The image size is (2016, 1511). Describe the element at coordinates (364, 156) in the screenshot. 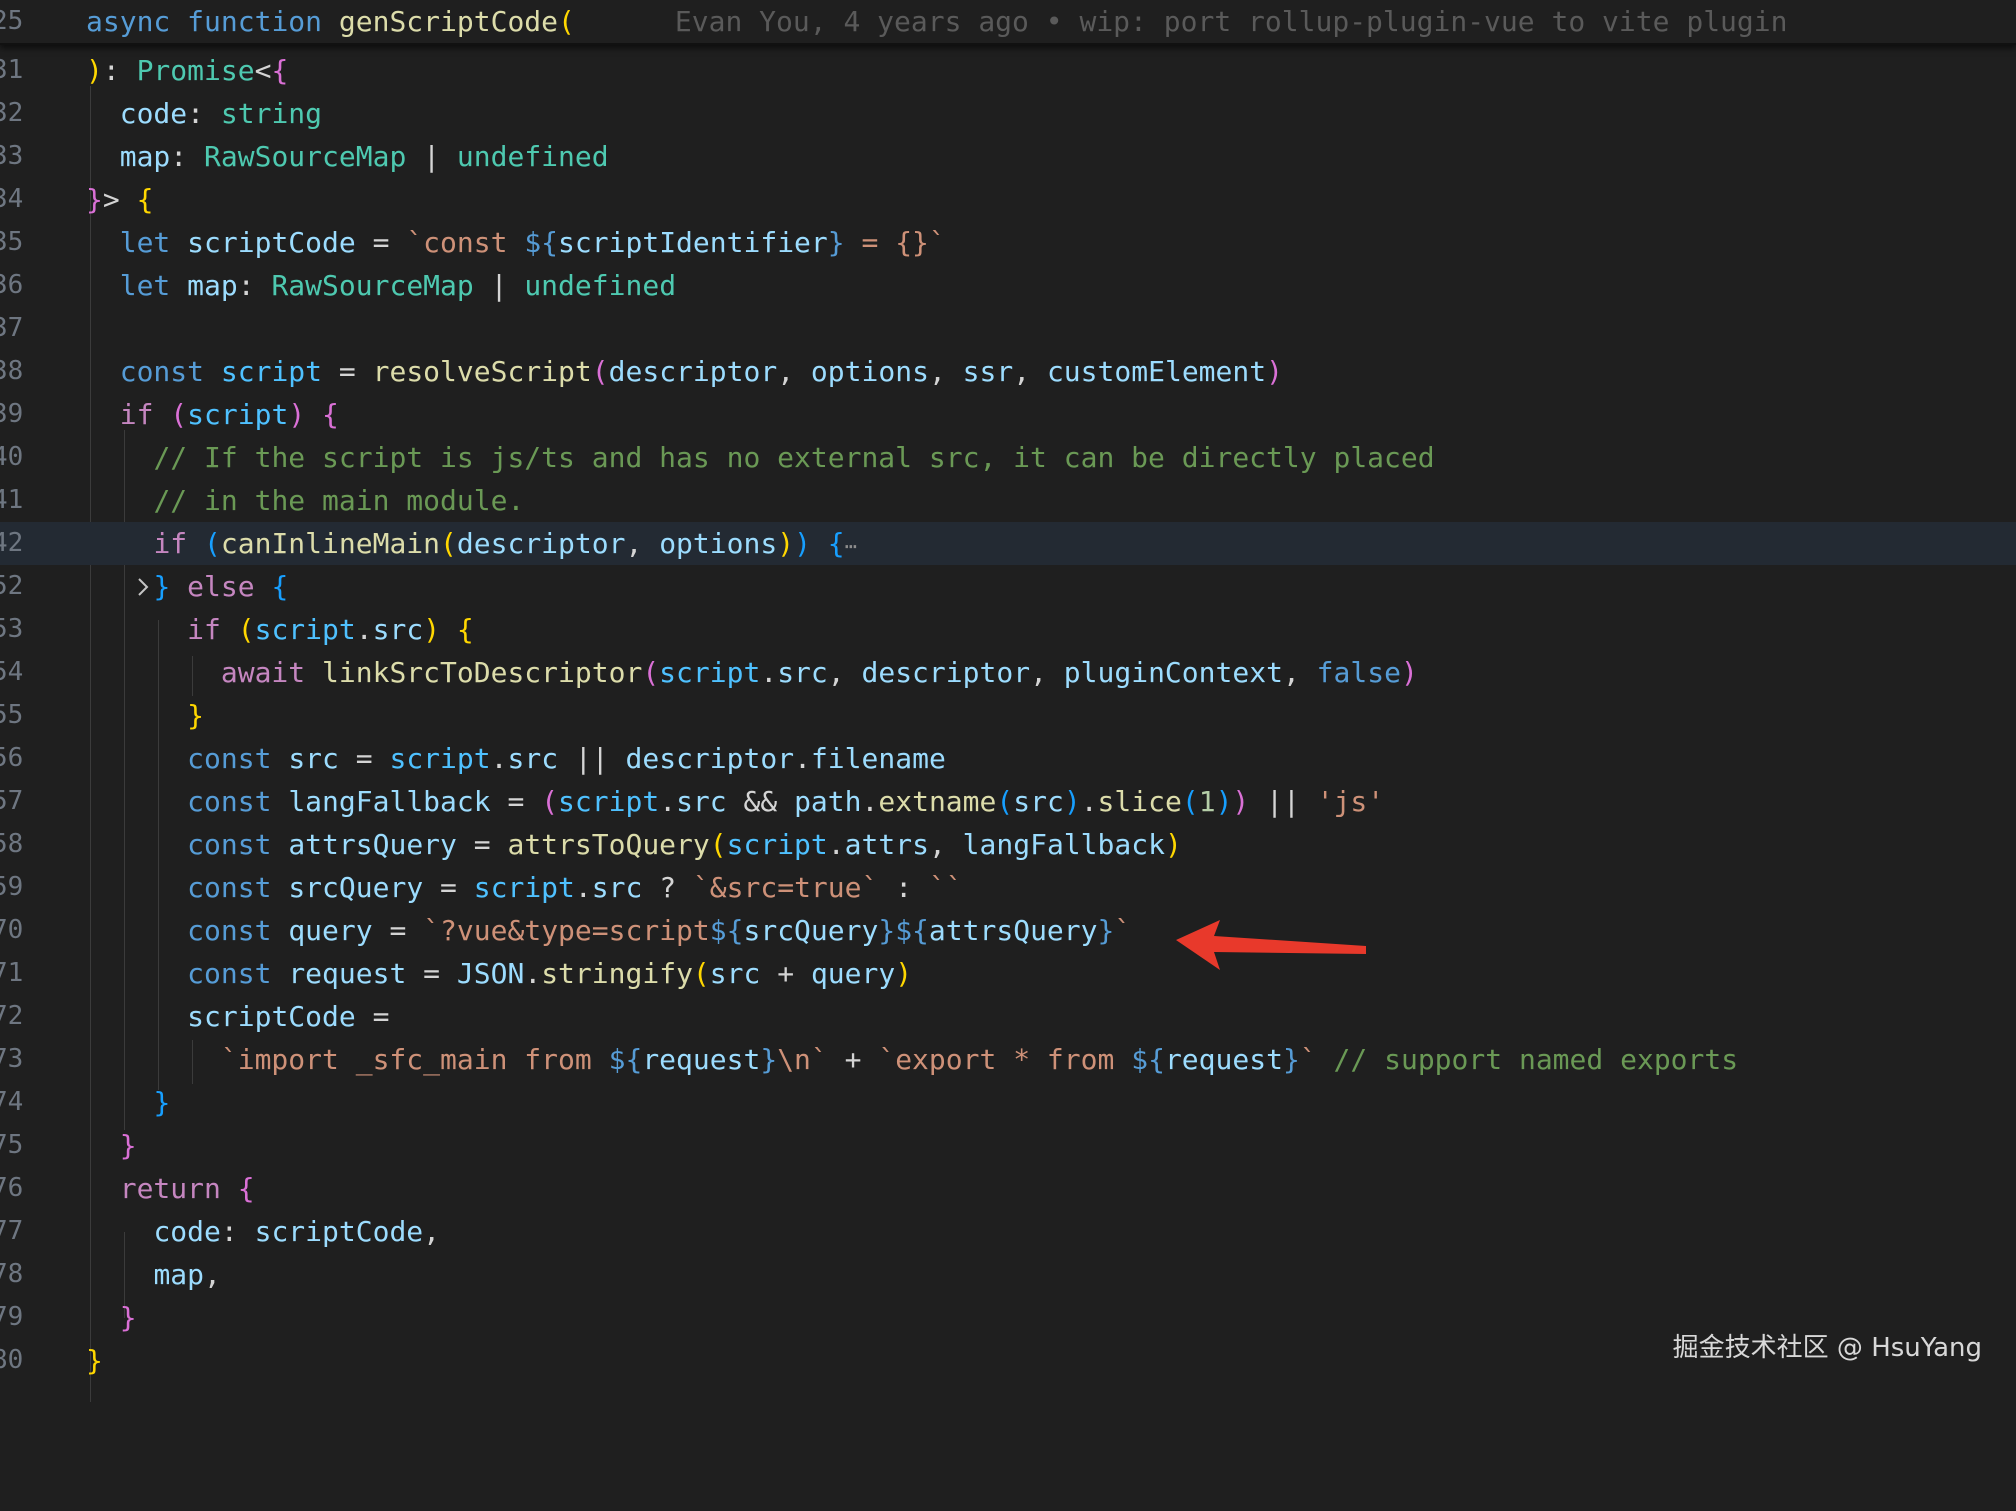

I see `code-text: map: RawSourceMap | undefined` at that location.